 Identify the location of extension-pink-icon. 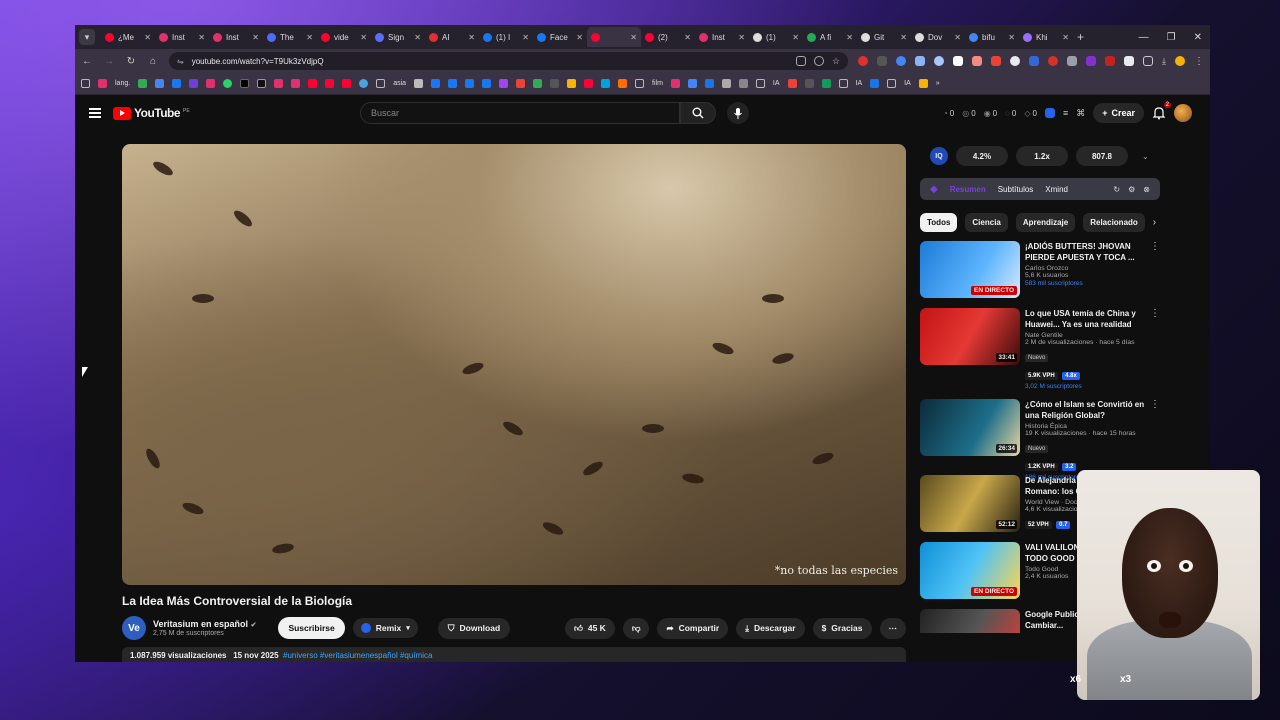
(977, 61).